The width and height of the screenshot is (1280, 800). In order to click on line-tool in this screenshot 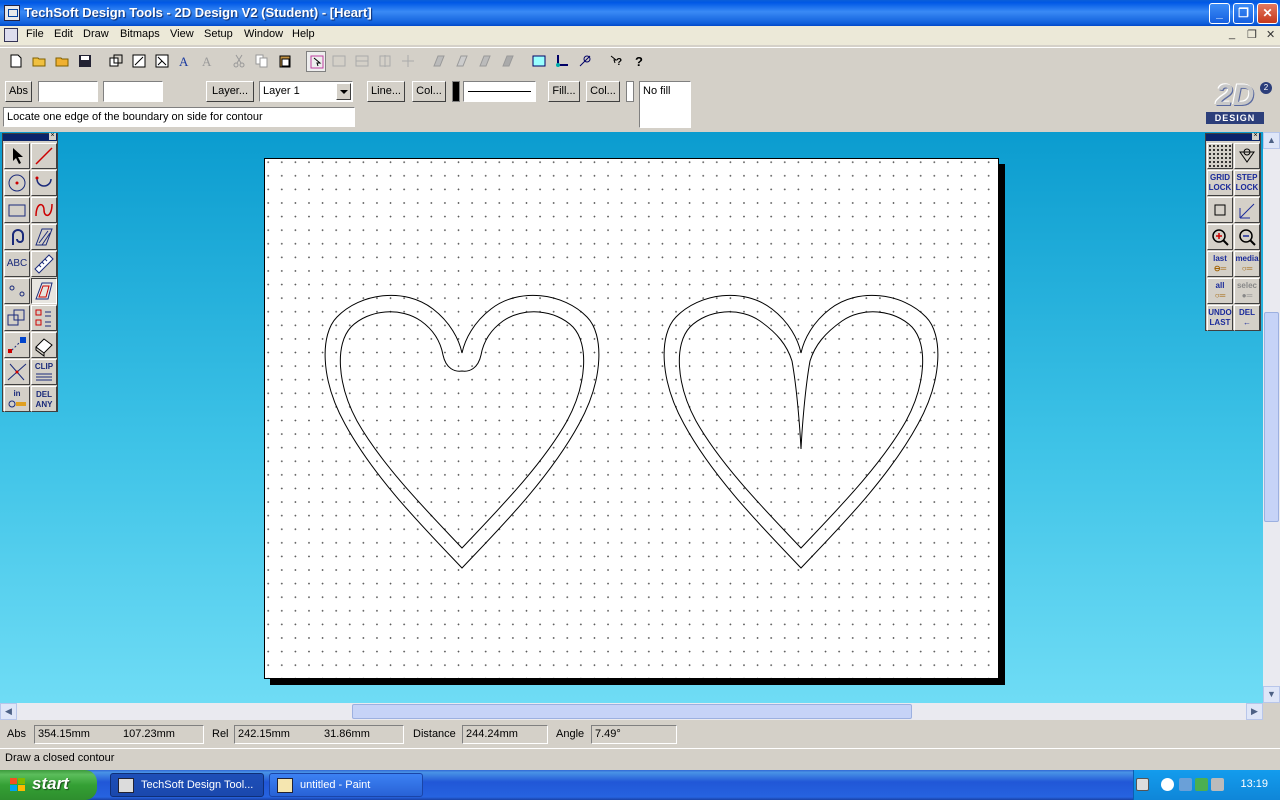, I will do `click(44, 156)`.